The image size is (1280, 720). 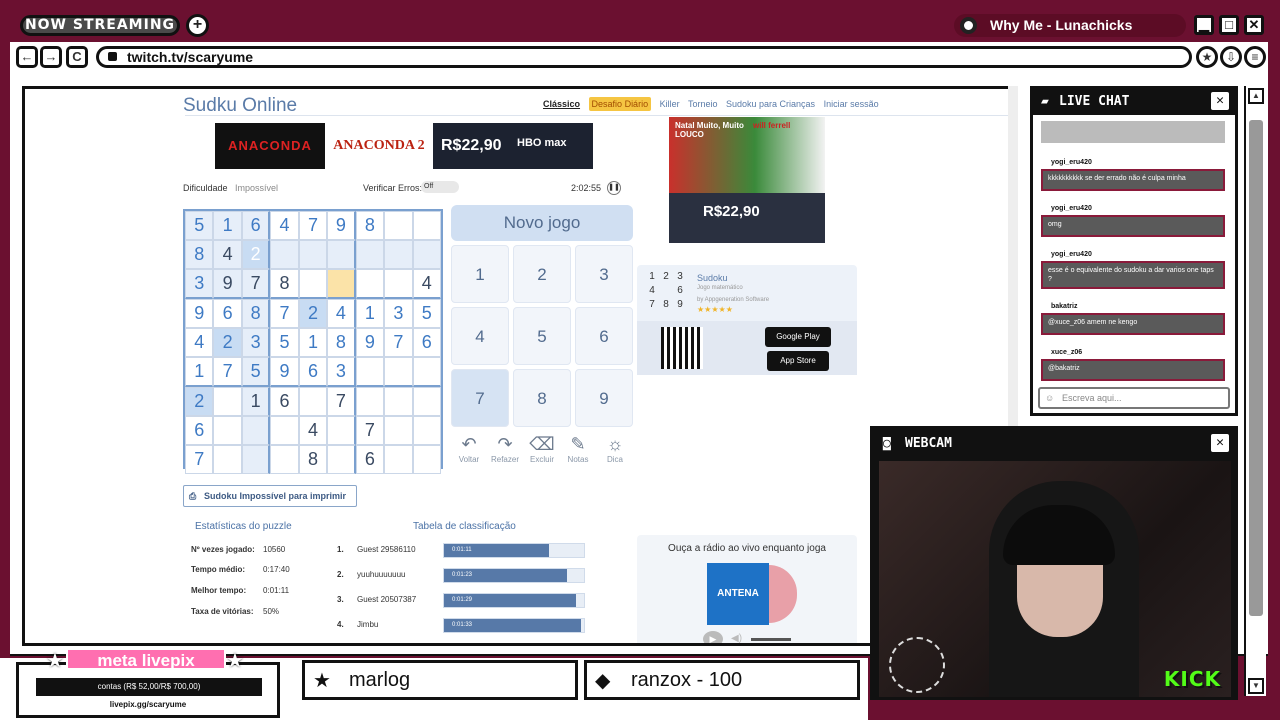 What do you see at coordinates (703, 104) in the screenshot?
I see `nav-torneio: Torneio` at bounding box center [703, 104].